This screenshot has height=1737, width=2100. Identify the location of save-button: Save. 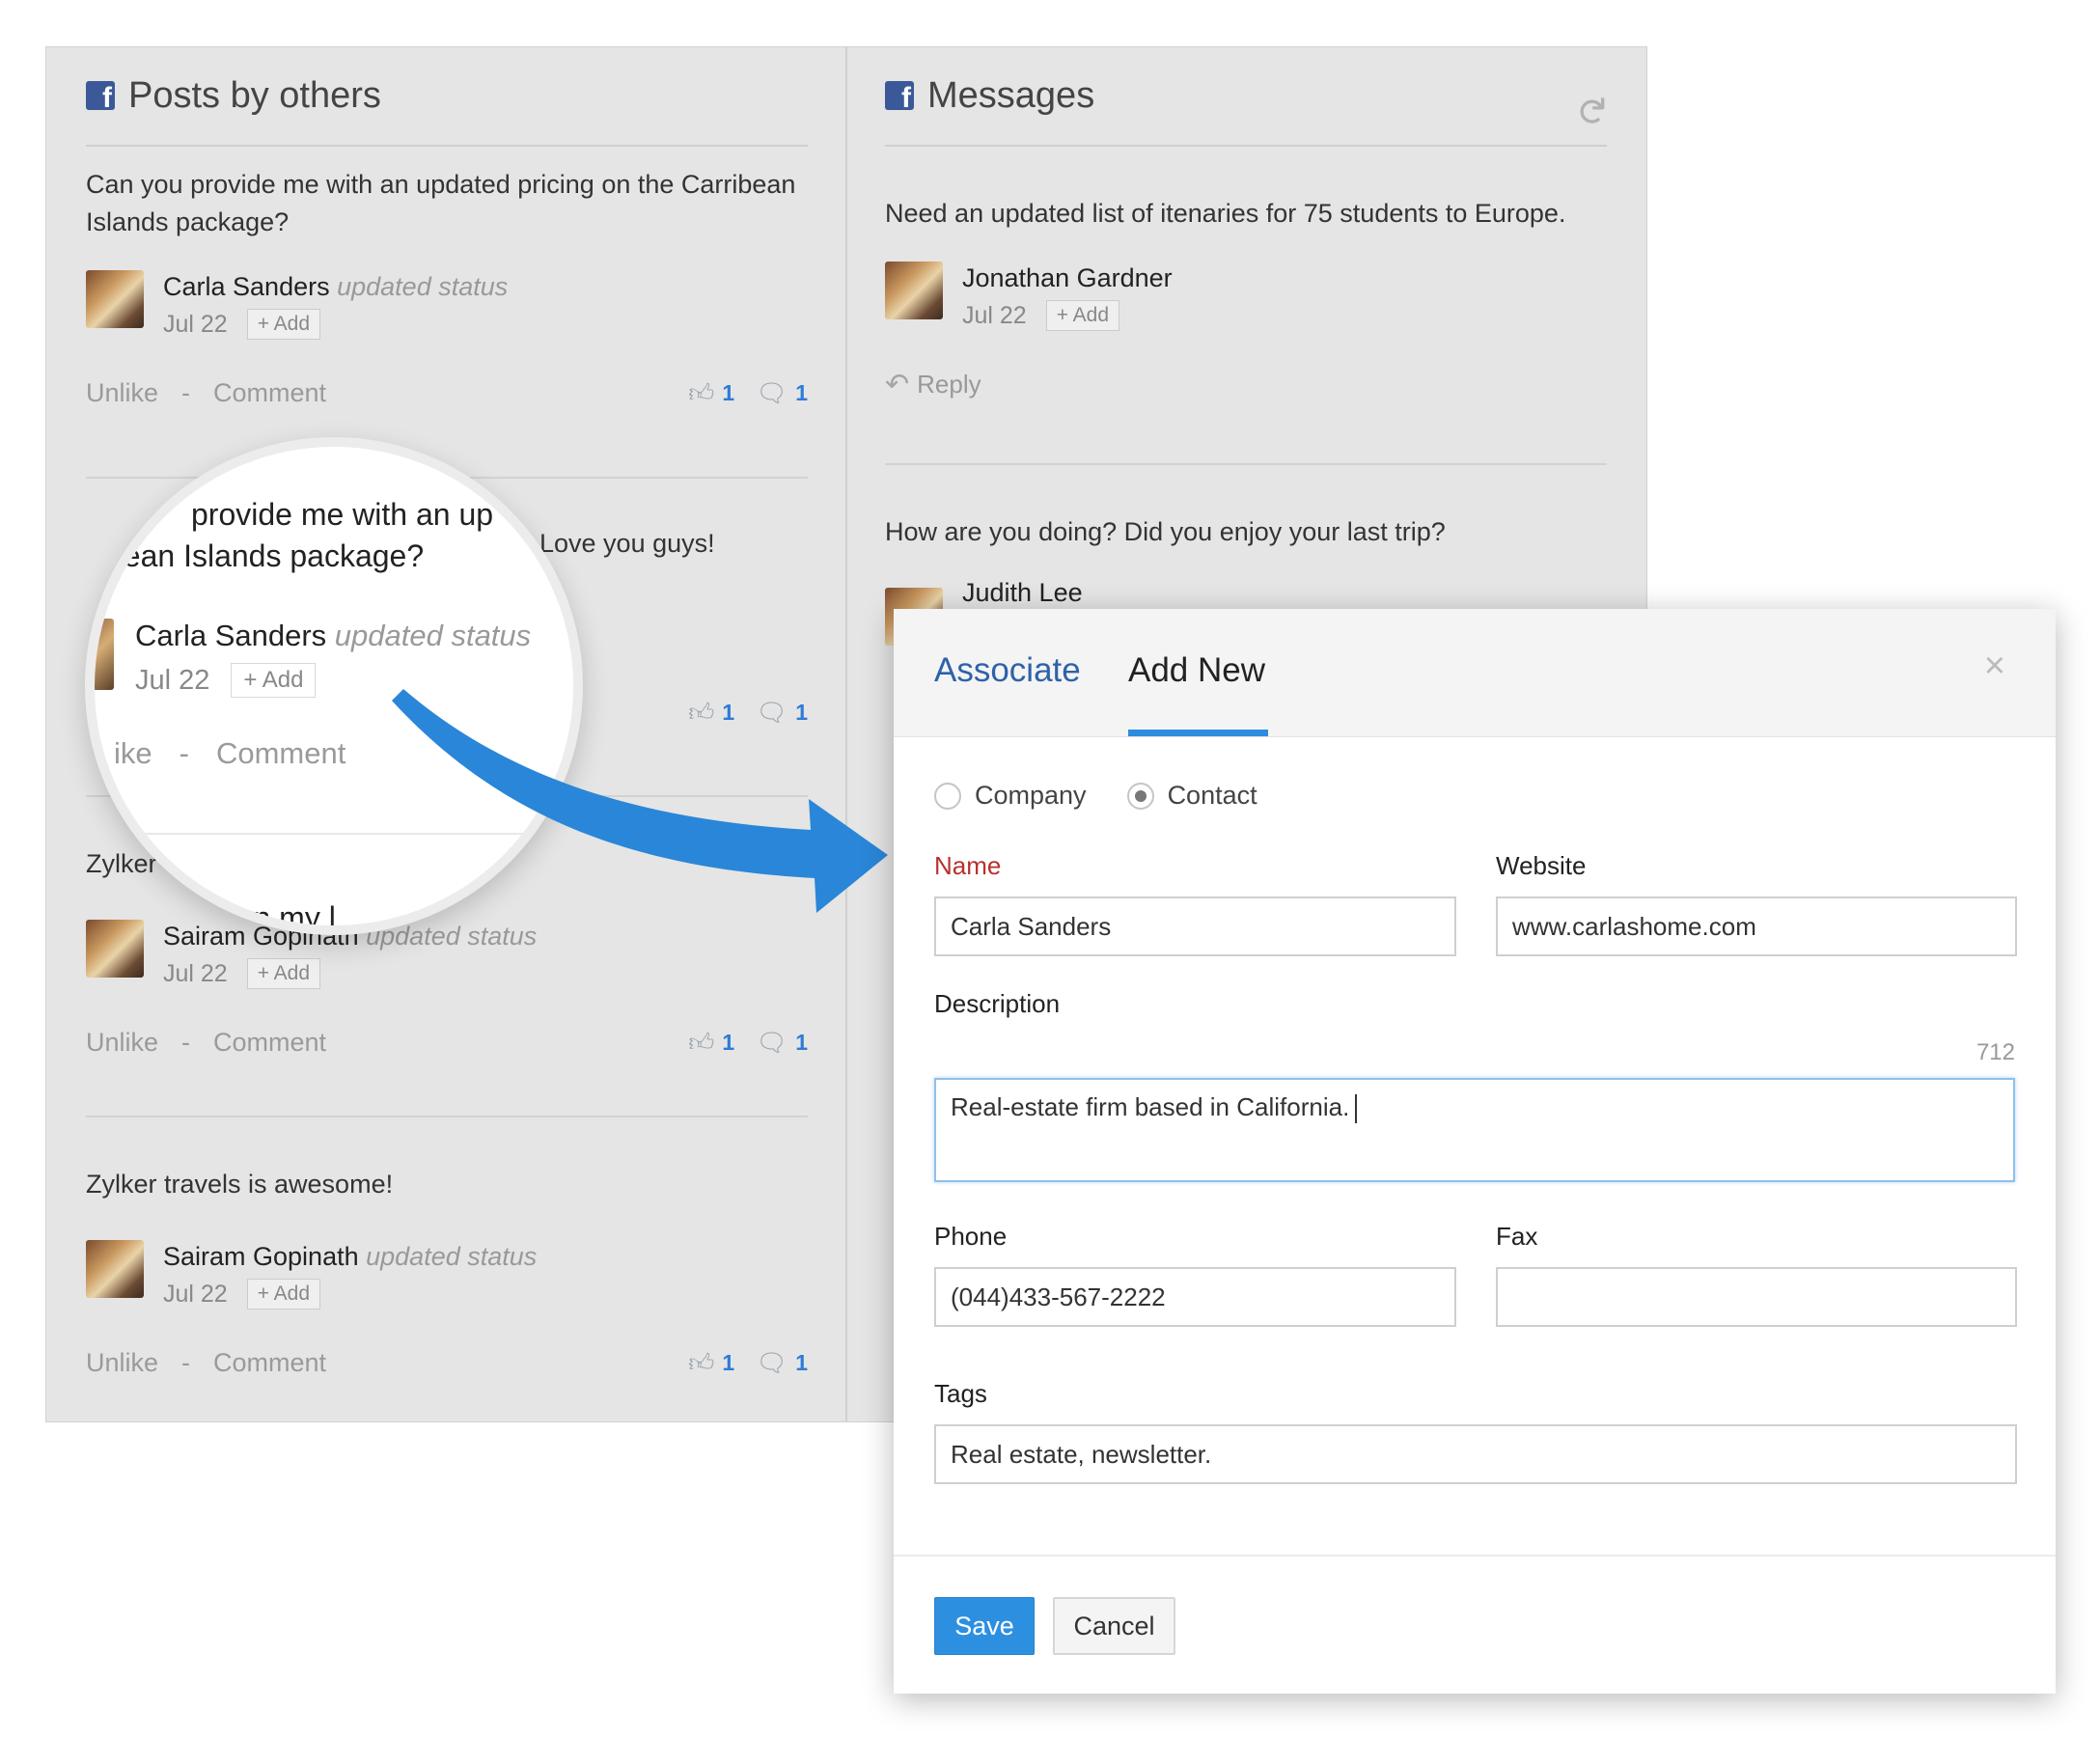
(984, 1626).